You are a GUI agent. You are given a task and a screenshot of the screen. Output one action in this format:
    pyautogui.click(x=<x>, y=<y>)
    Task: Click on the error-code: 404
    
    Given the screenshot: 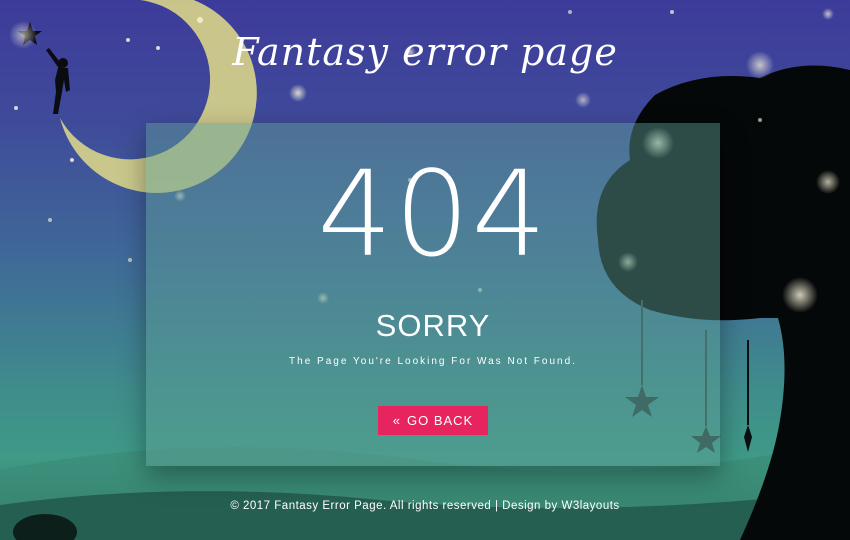 What is the action you would take?
    pyautogui.click(x=433, y=214)
    